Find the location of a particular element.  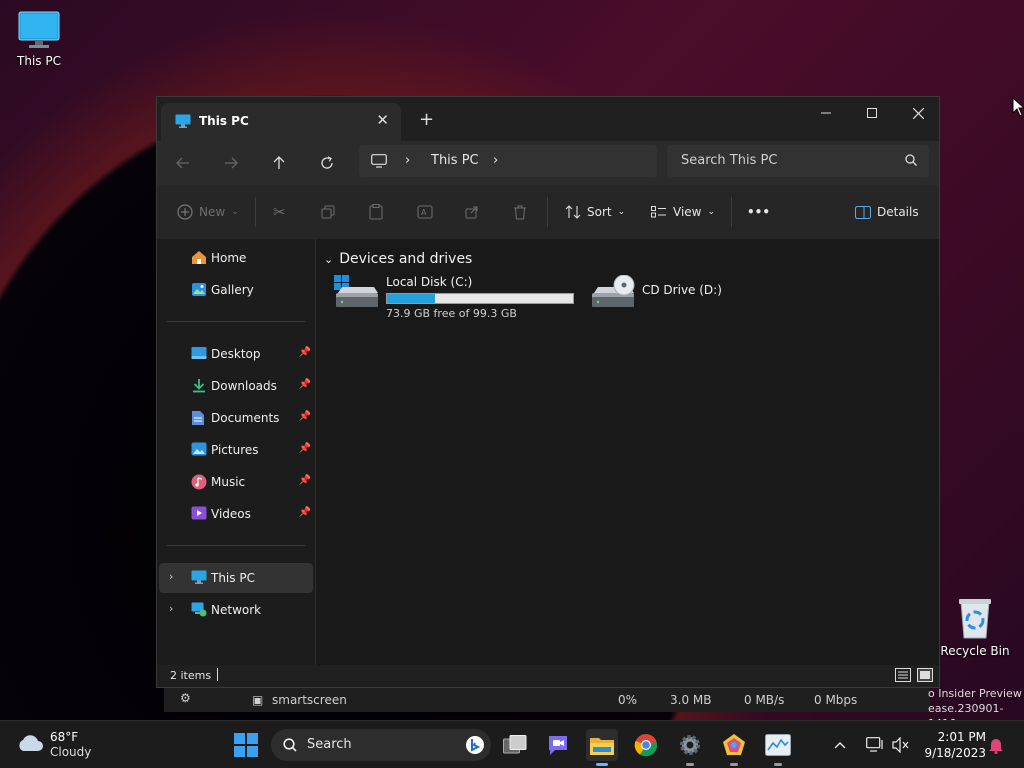

up-button is located at coordinates (279, 163).